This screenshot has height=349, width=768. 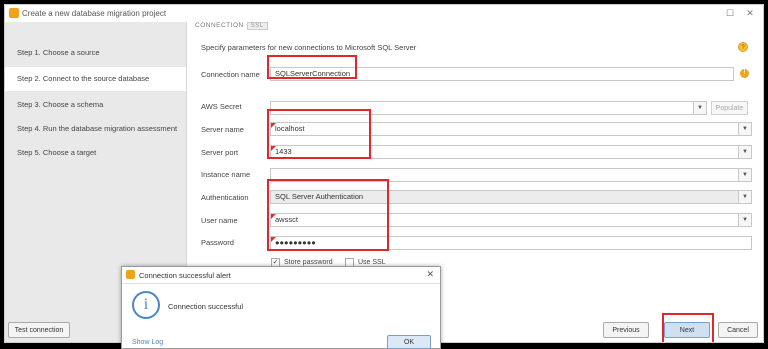 What do you see at coordinates (225, 197) in the screenshot?
I see `authentication-label: Authentication` at bounding box center [225, 197].